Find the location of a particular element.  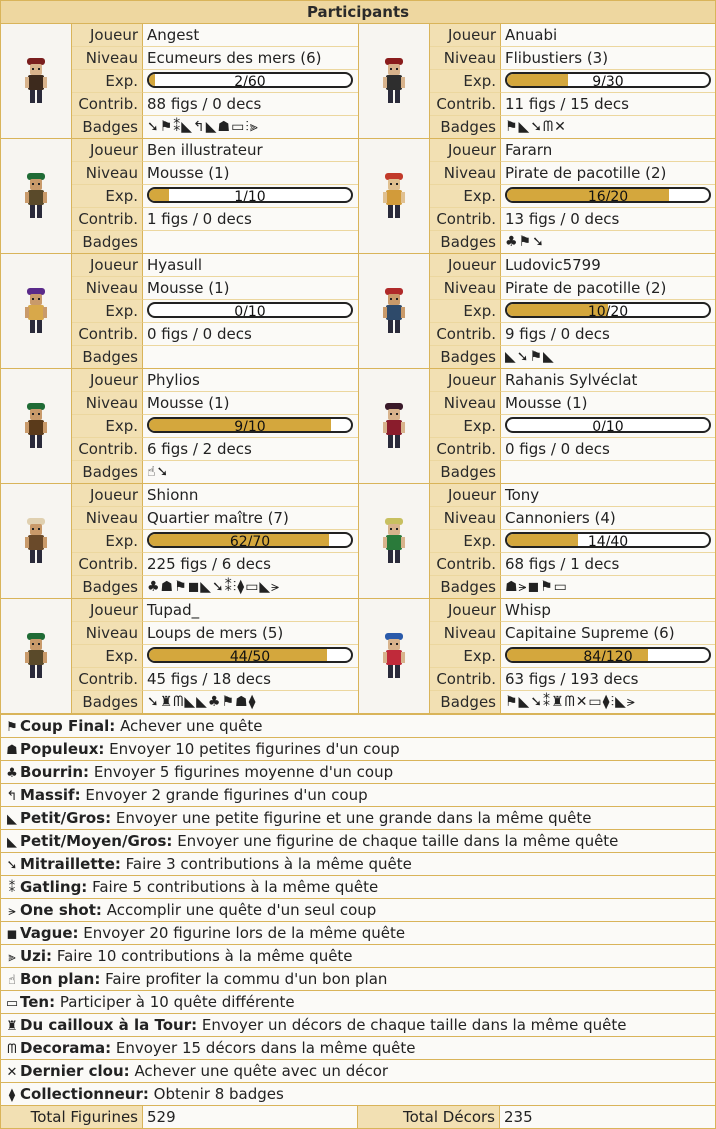

player-name: Ben illustrateur is located at coordinates (250, 150).